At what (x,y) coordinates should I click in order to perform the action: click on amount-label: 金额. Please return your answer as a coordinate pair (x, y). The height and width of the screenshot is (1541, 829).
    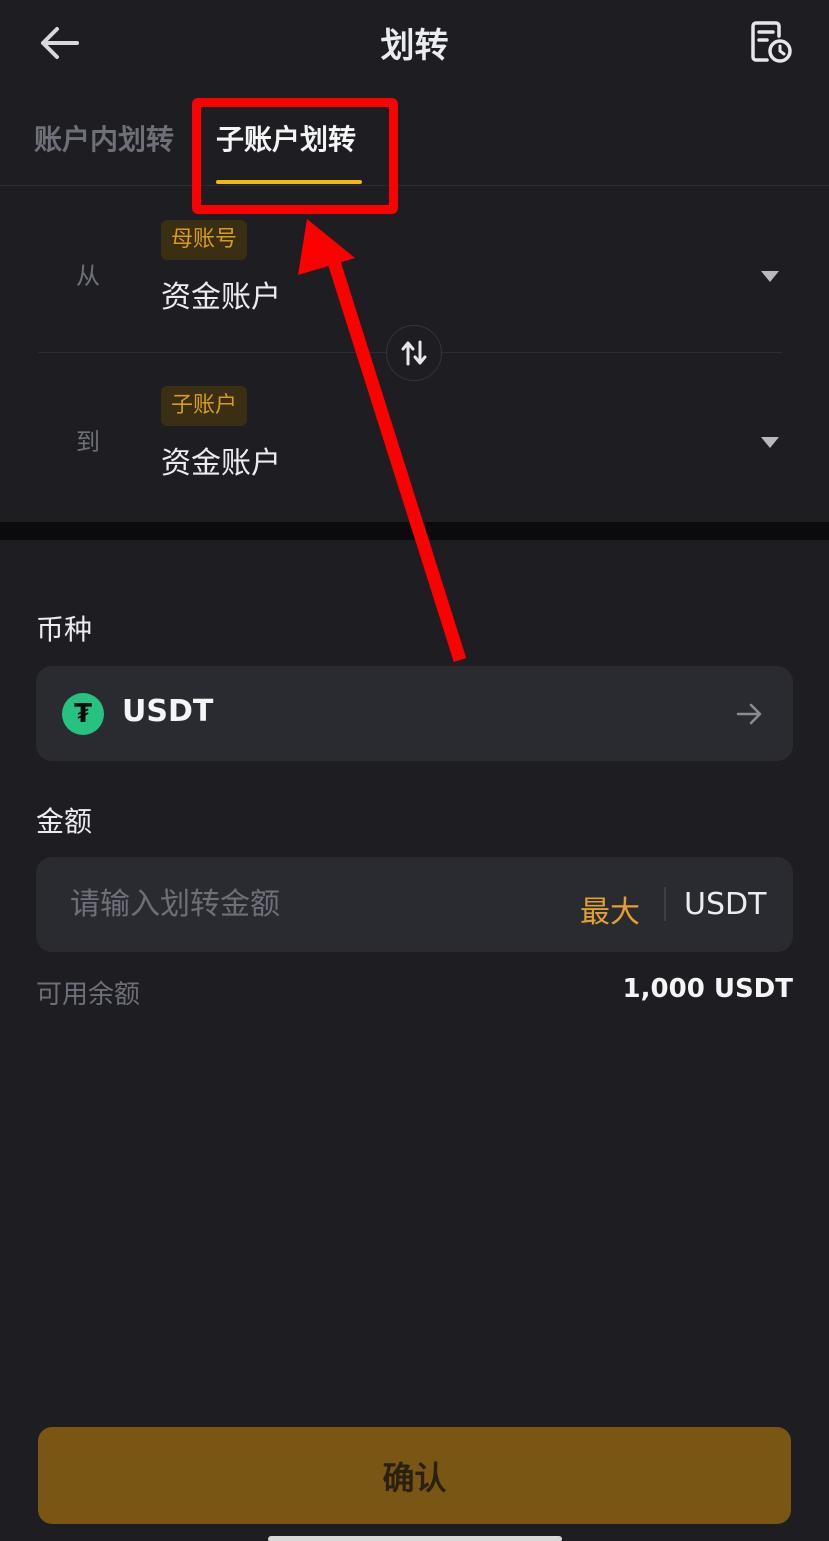
    Looking at the image, I should click on (64, 821).